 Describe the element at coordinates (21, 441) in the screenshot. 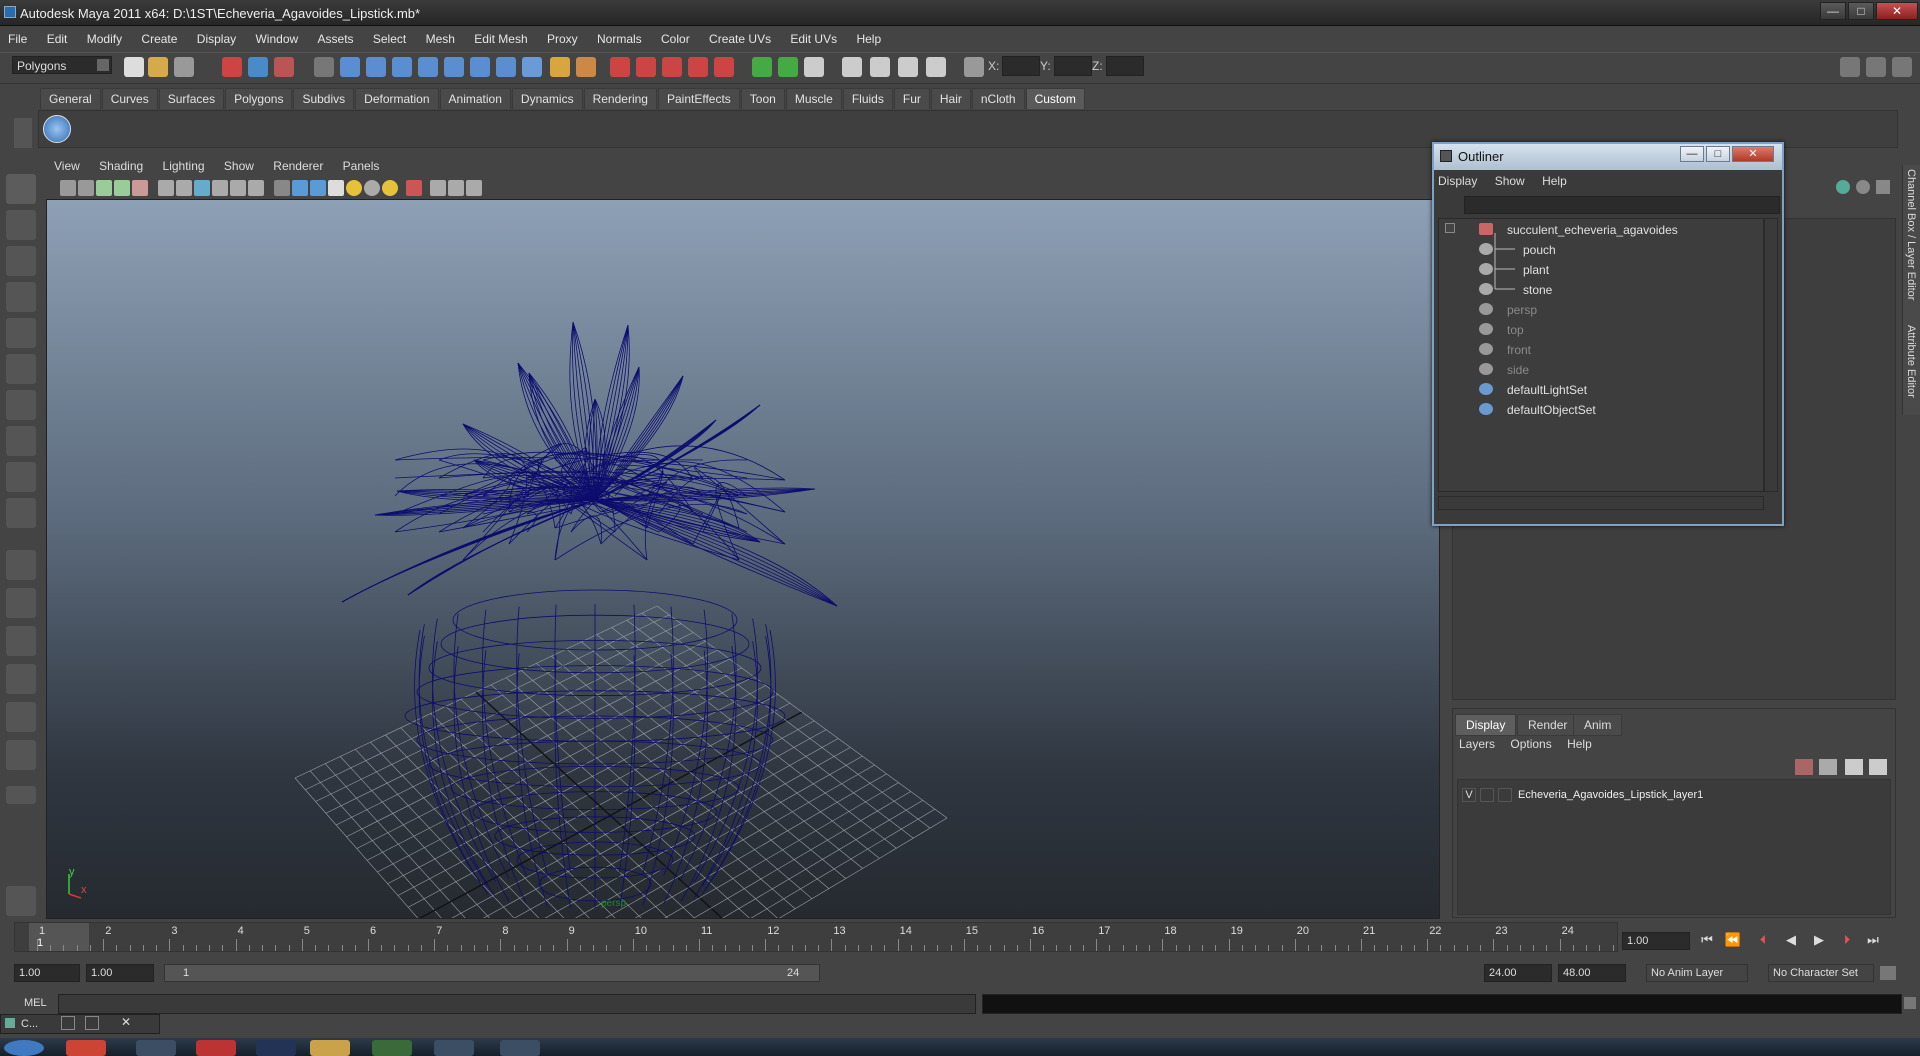

I see `soft-mod-icon` at that location.